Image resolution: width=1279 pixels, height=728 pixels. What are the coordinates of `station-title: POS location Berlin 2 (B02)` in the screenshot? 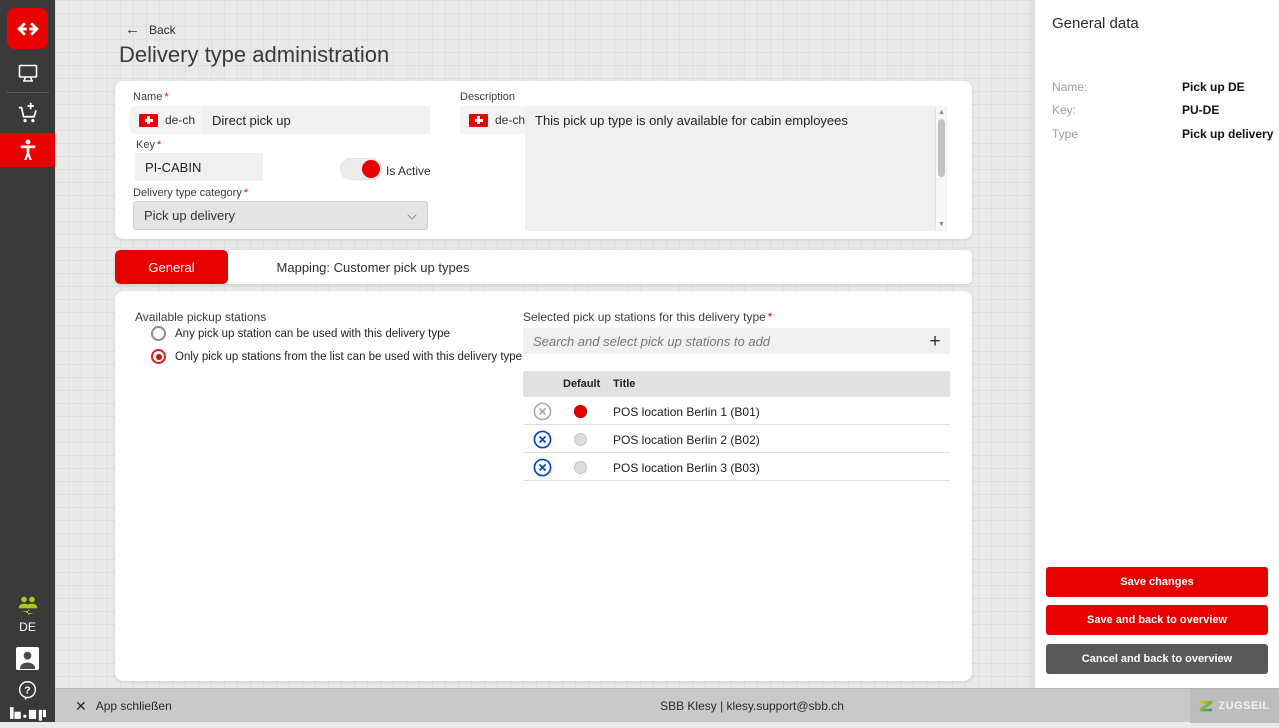 It's located at (686, 440).